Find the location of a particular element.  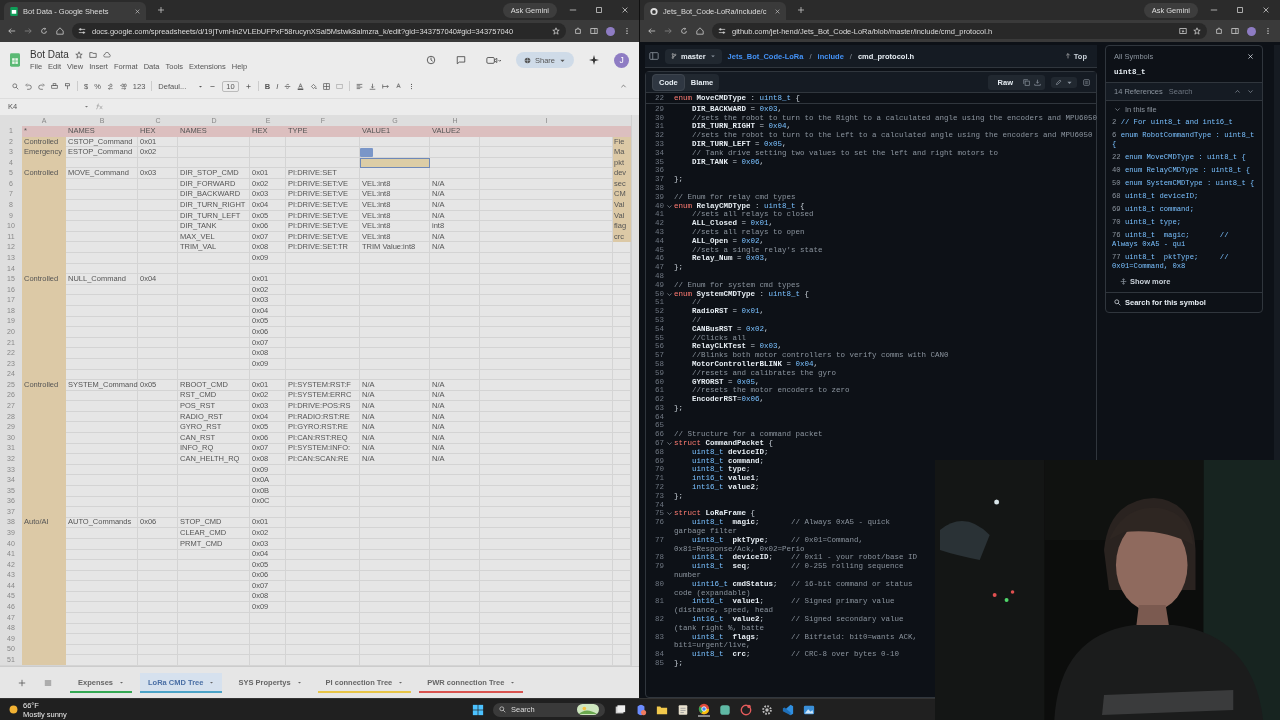

landscape-icon is located at coordinates (588, 709).